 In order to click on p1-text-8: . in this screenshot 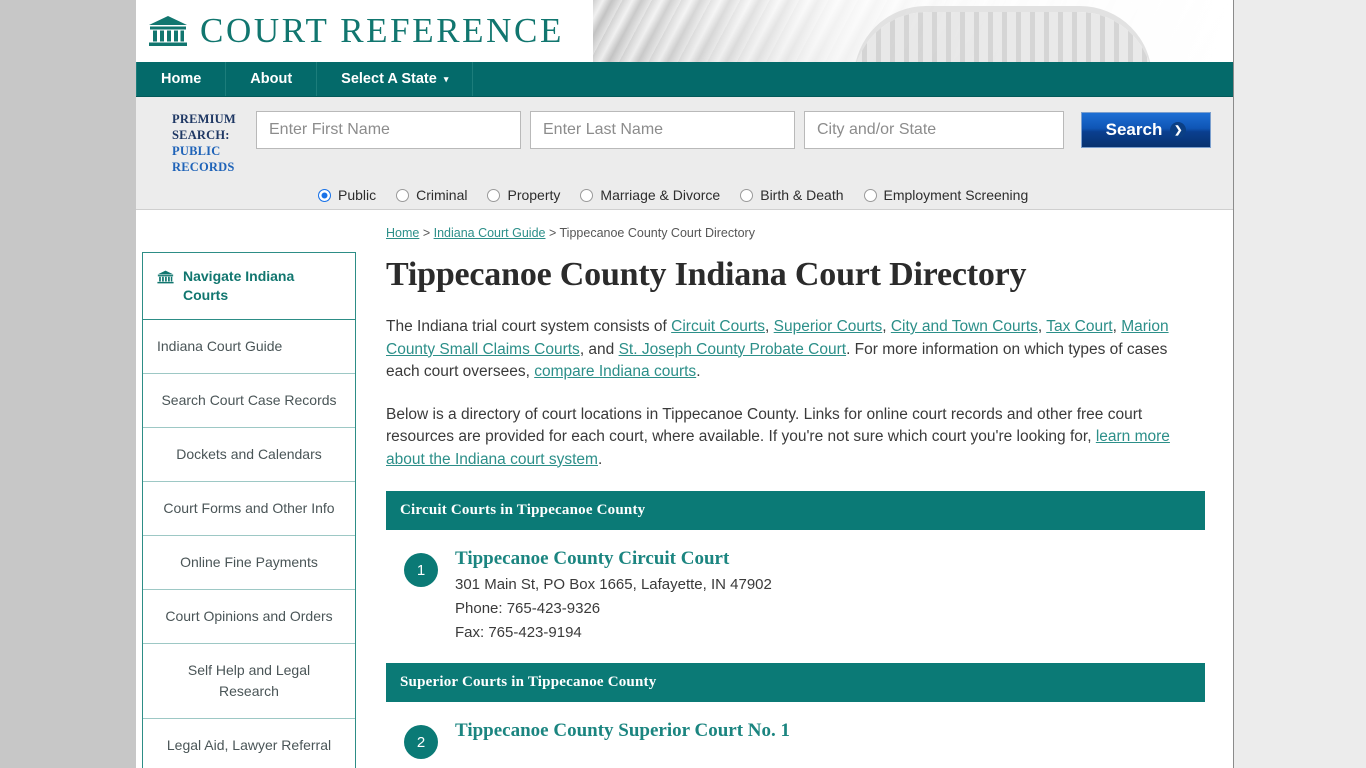, I will do `click(698, 371)`.